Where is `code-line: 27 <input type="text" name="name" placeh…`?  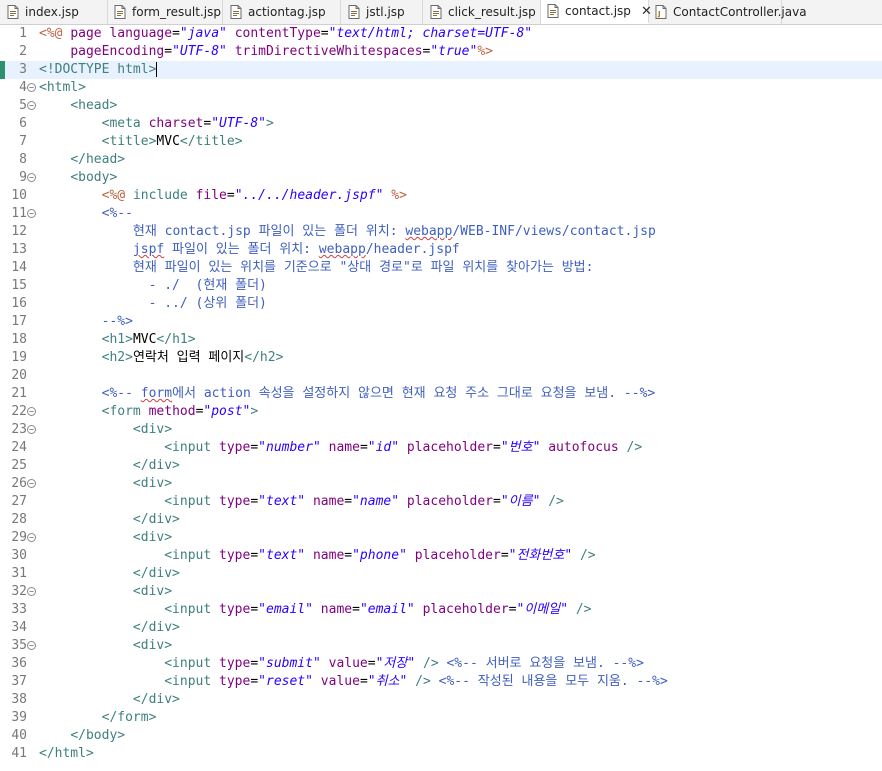
code-line: 27 <input type="text" name="name" placeh… is located at coordinates (441, 502).